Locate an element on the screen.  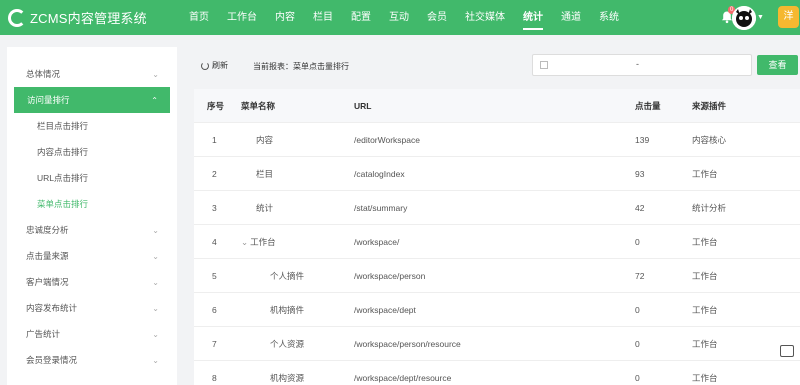
app-title: ZCMS内容管理系统 is located at coordinates (88, 18).